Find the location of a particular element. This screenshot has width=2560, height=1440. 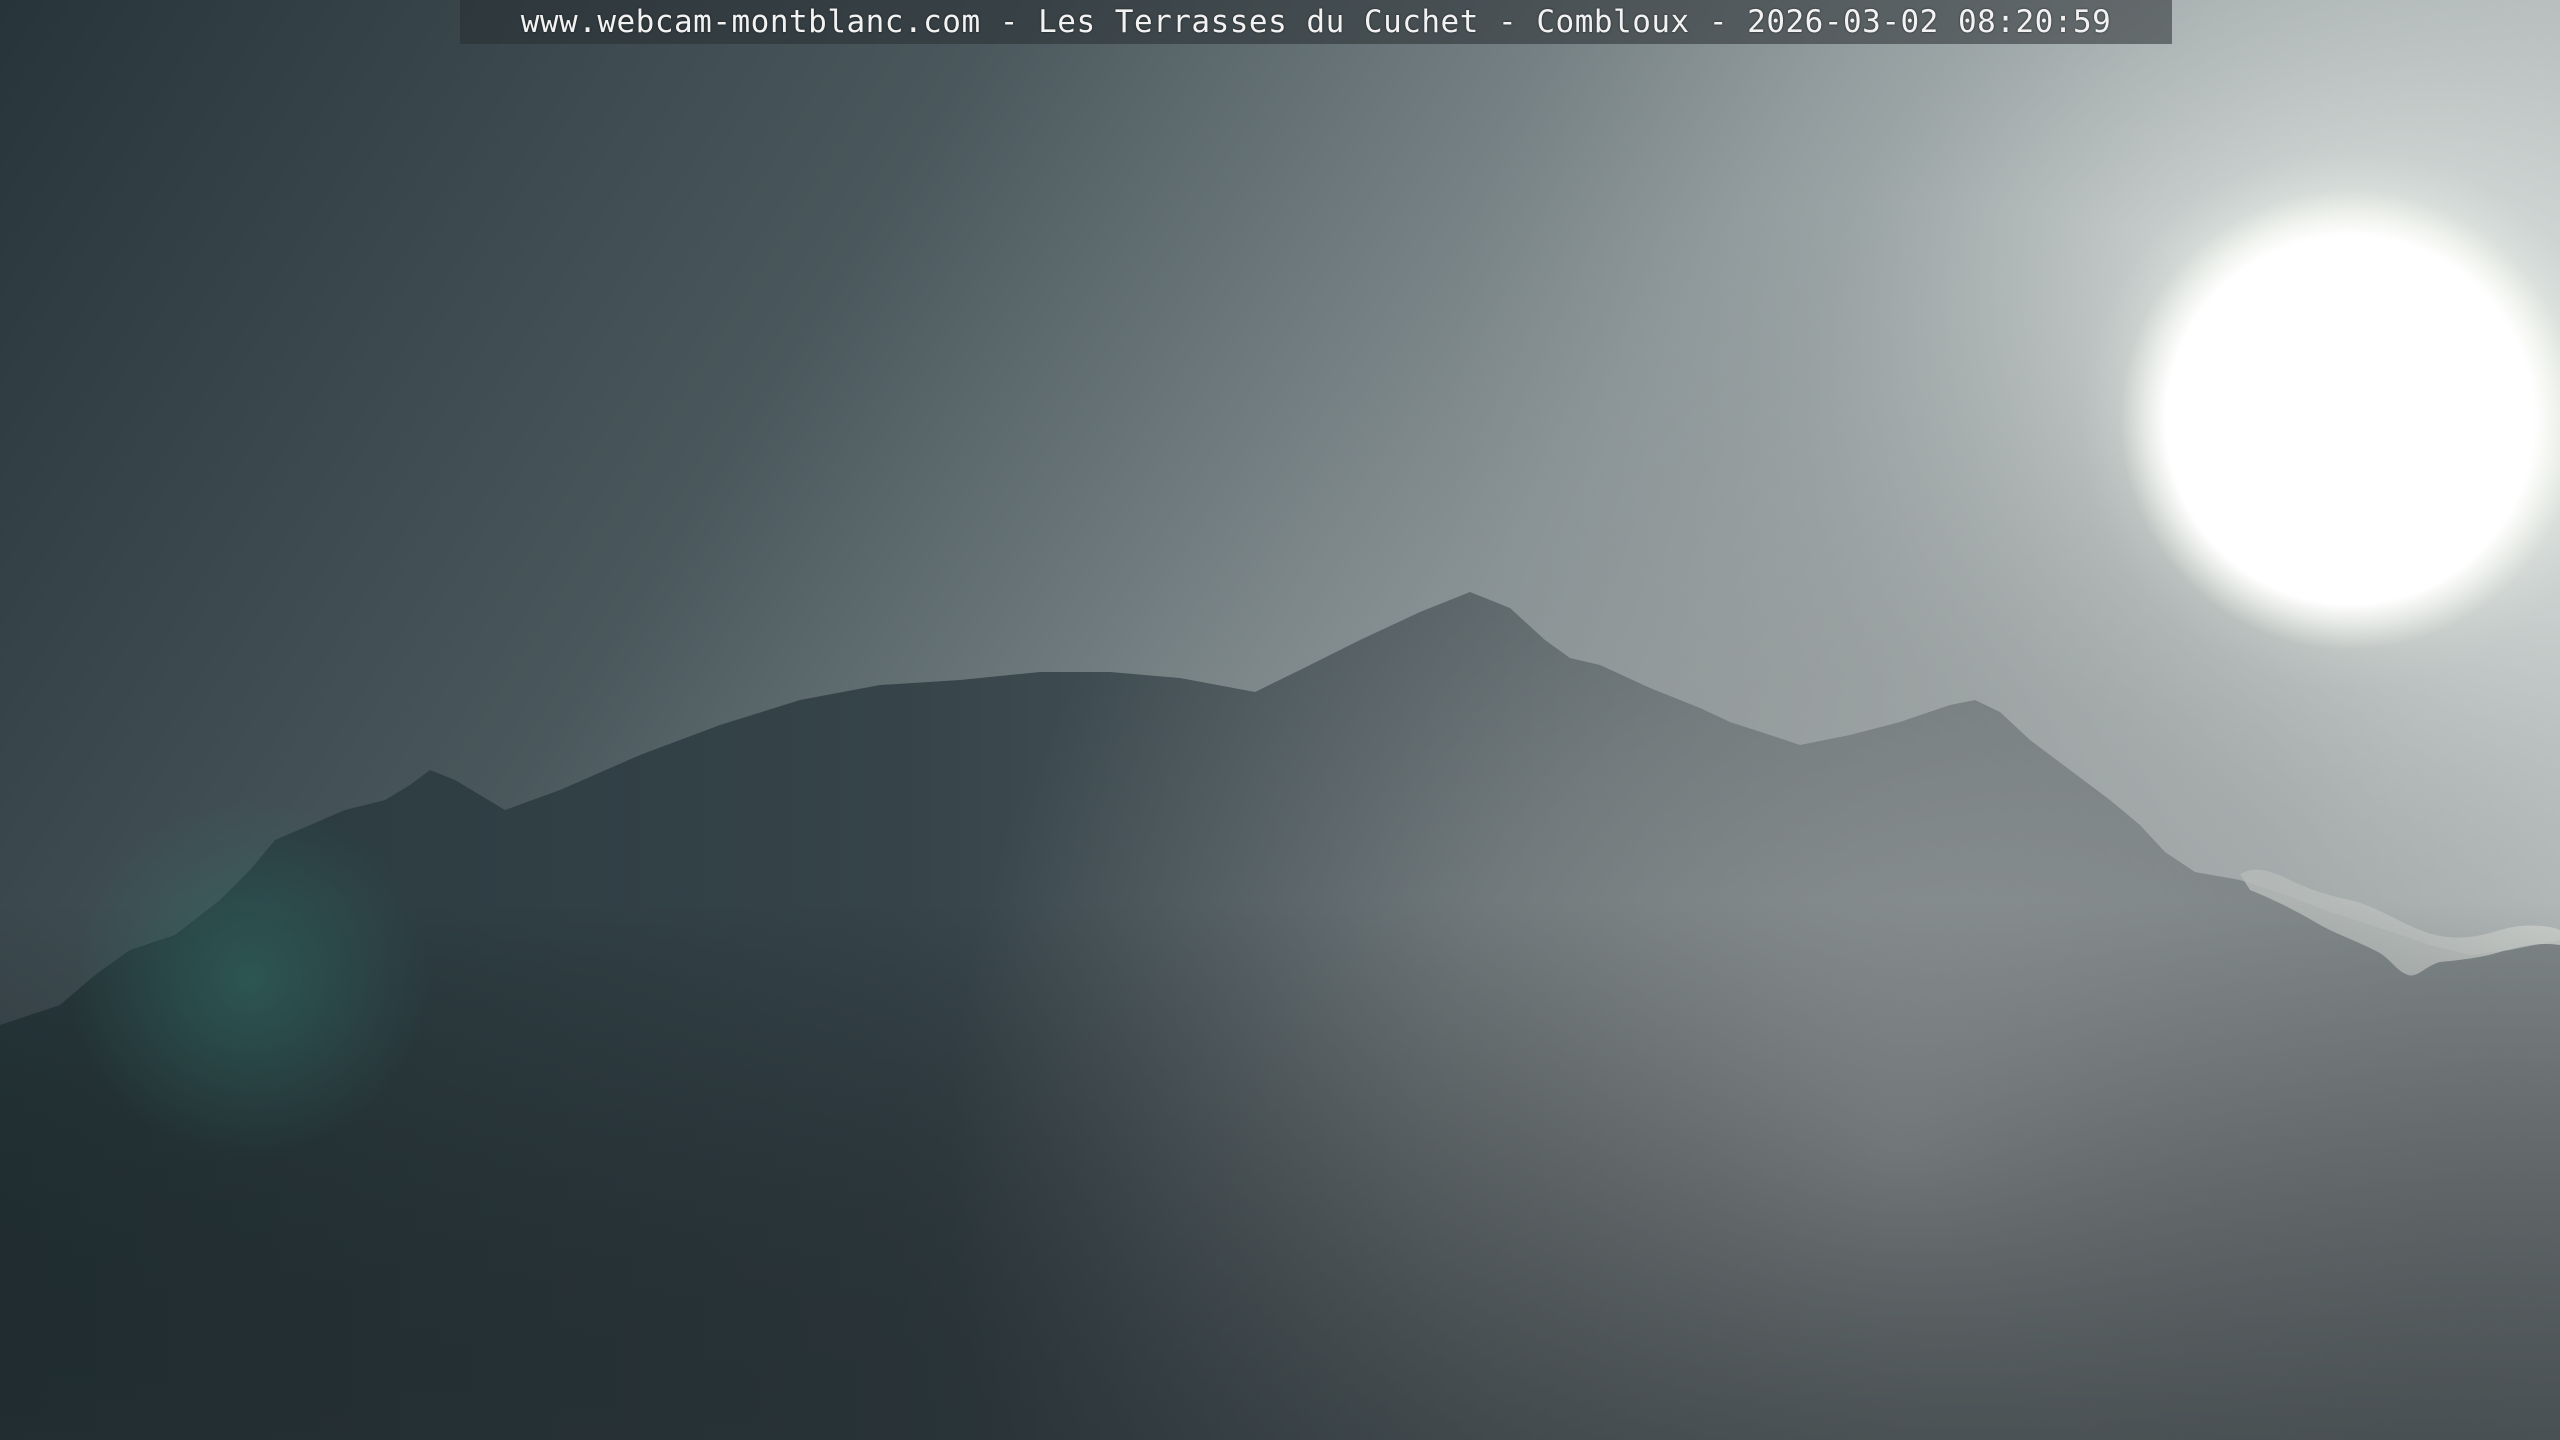

sun is located at coordinates (2340, 420).